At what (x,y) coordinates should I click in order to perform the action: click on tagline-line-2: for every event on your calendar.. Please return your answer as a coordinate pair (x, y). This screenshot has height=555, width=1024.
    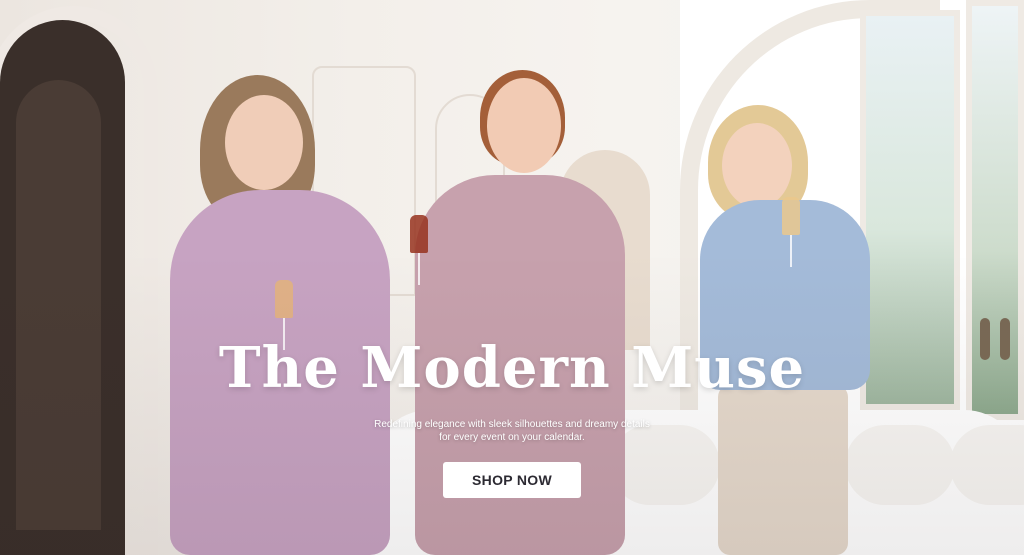
    Looking at the image, I should click on (512, 437).